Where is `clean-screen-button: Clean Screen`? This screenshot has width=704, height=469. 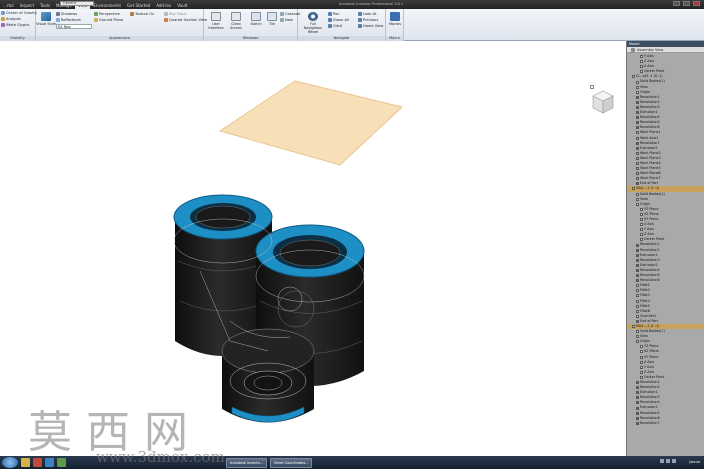 clean-screen-button: Clean Screen is located at coordinates (236, 21).